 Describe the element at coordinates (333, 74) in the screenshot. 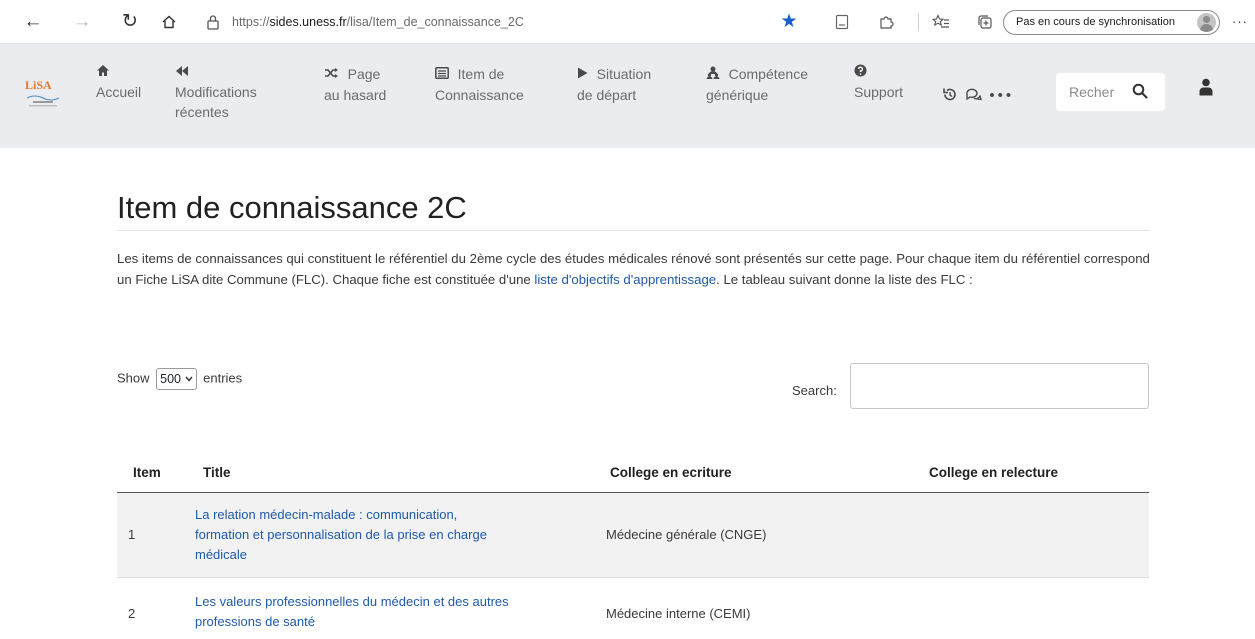

I see `shuffle-icon` at that location.